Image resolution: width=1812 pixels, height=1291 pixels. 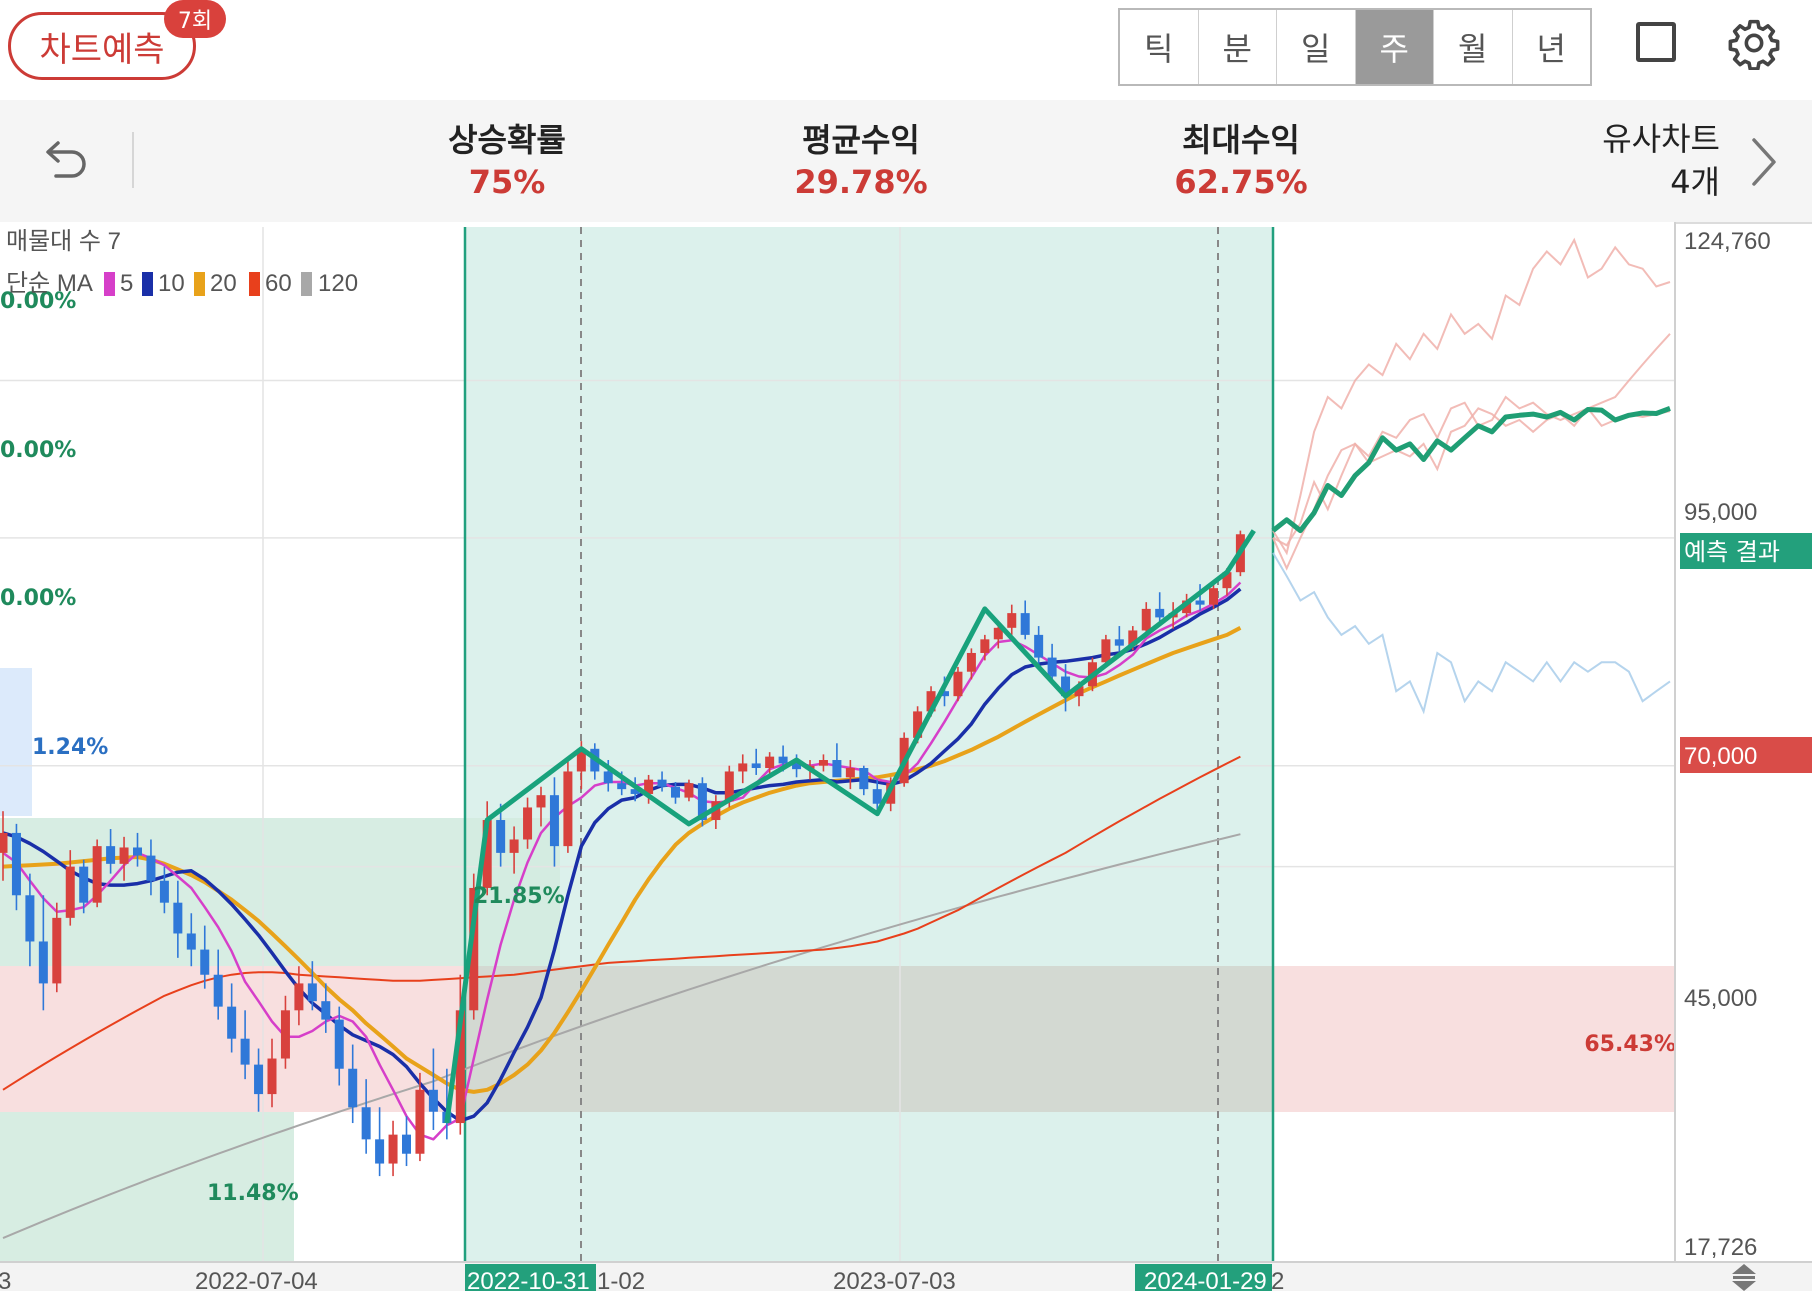 I want to click on similar-charts-label: 유사차트, so click(x=1661, y=139).